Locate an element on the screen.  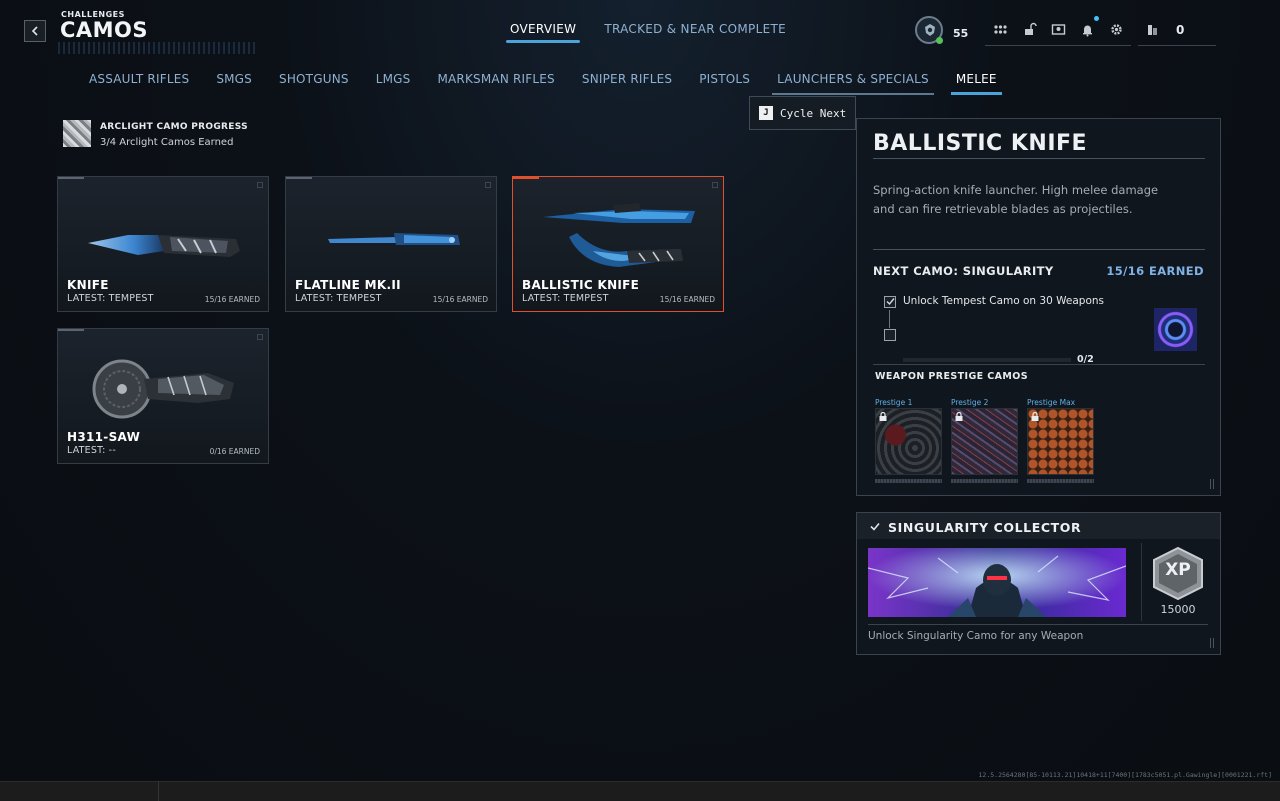
weapon-card-h311-saw: H311-SAW LATEST: -- 0/16 EARNED is located at coordinates (163, 396).